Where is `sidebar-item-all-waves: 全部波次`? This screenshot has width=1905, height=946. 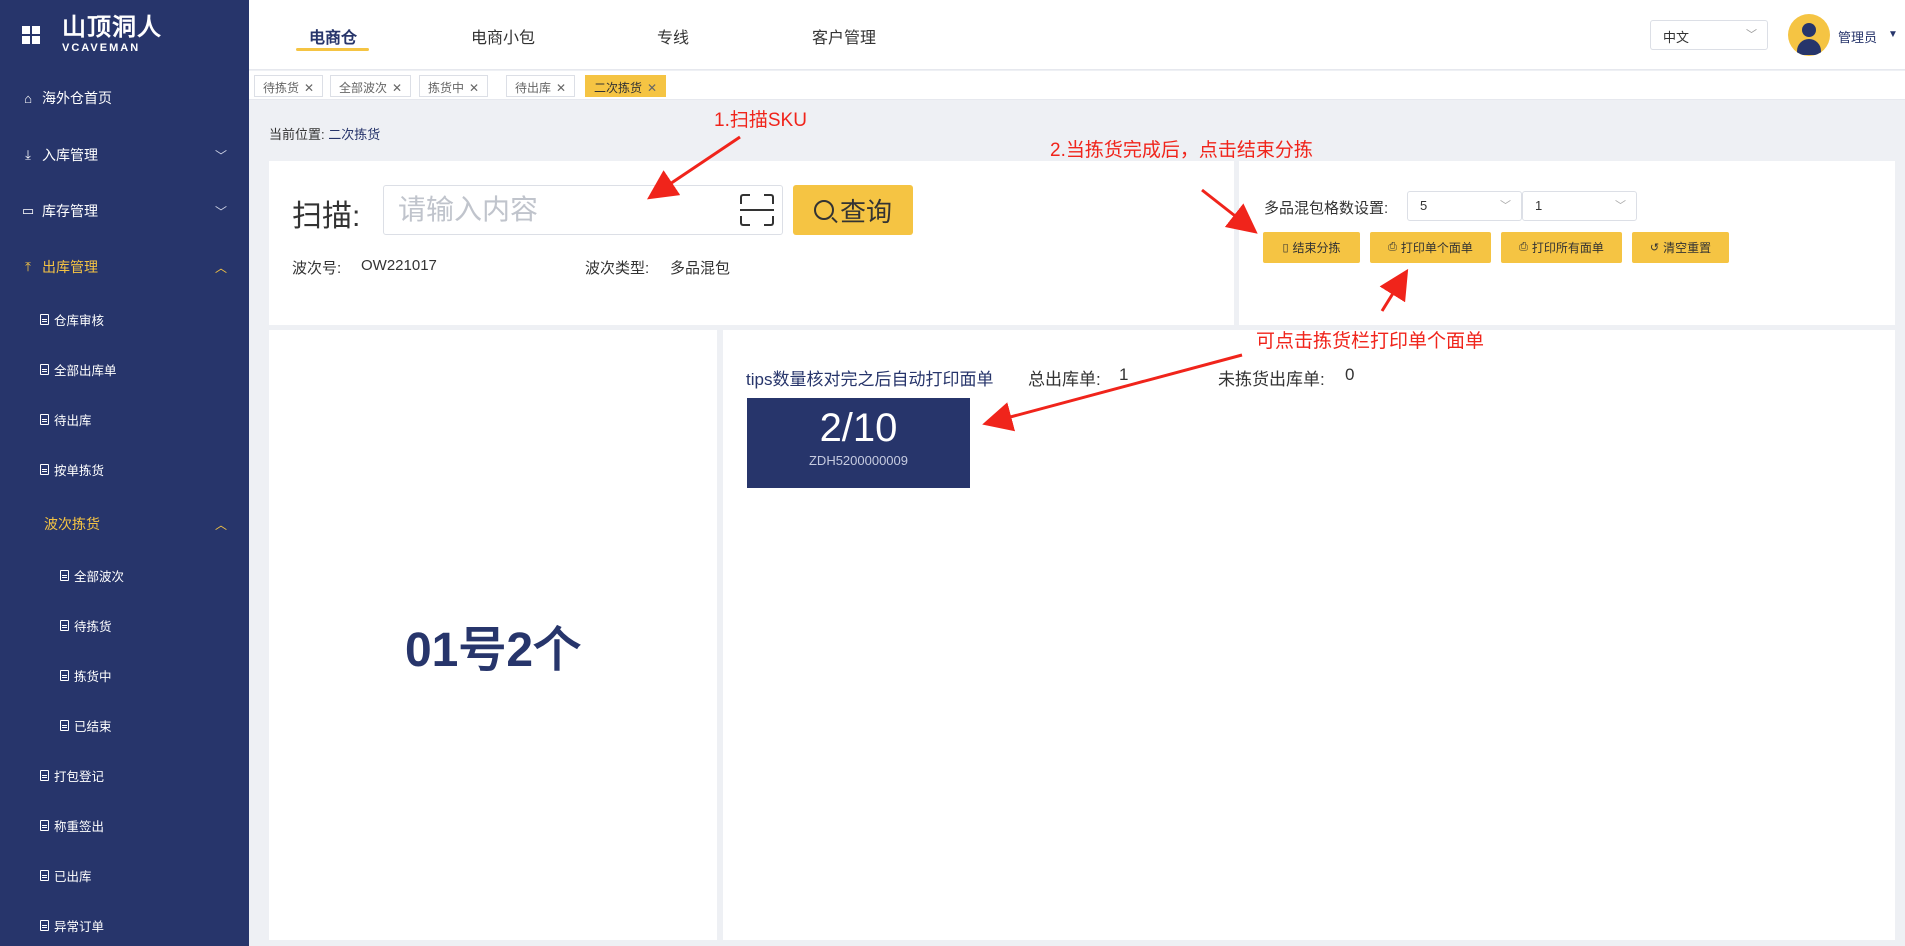 sidebar-item-all-waves: 全部波次 is located at coordinates (124, 575).